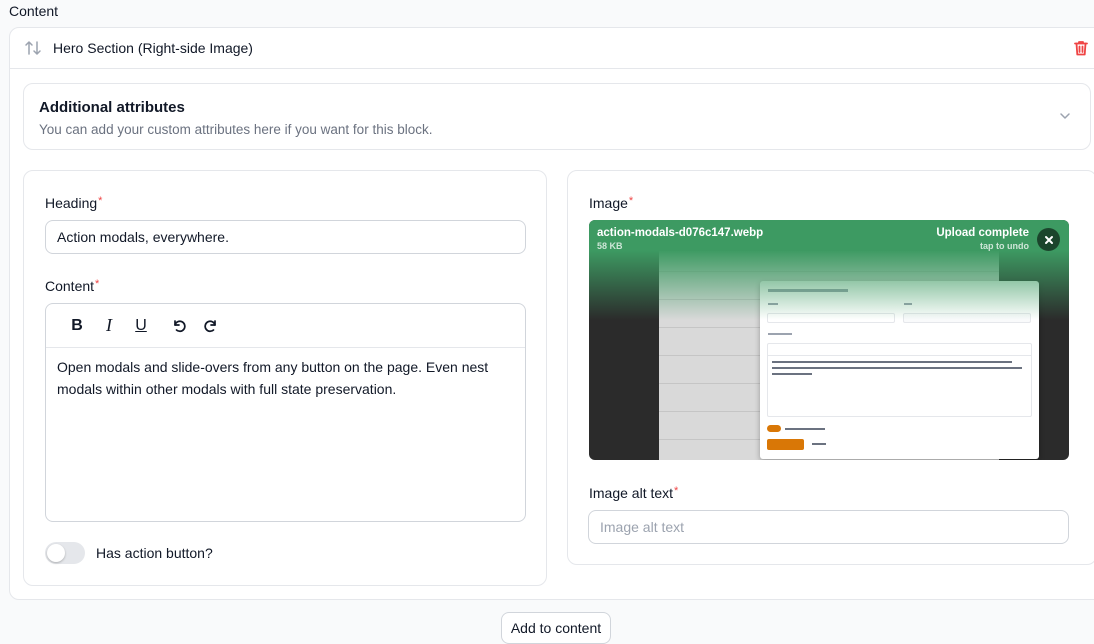 This screenshot has height=644, width=1094. I want to click on trash-icon, so click(1081, 48).